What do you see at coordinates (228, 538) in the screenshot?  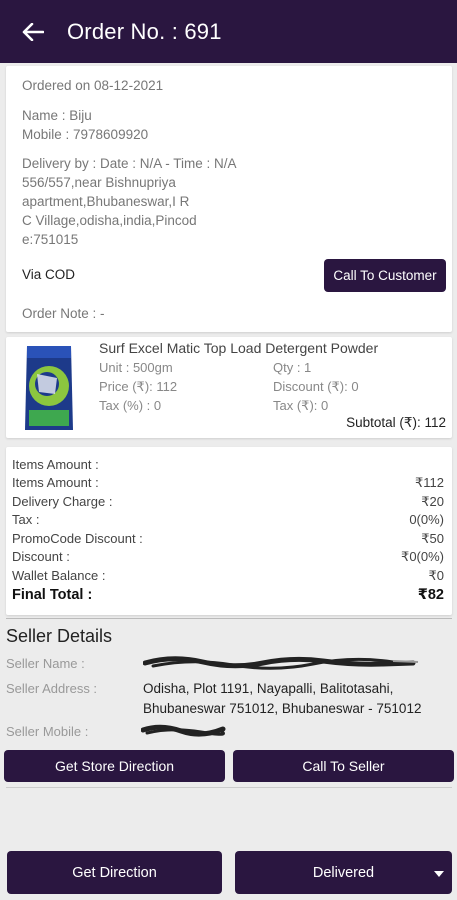 I see `summary-row: PromoCode Discount : ₹50` at bounding box center [228, 538].